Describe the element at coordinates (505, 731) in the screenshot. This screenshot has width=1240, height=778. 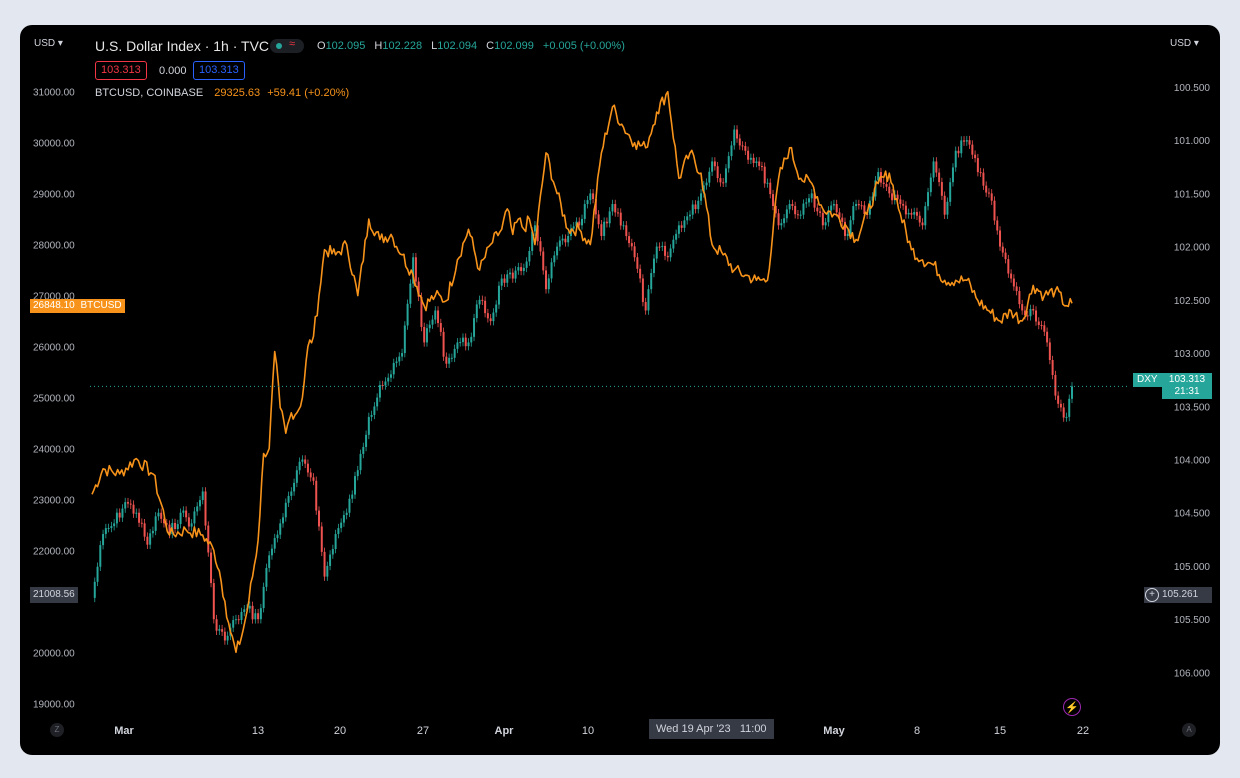
I see `x-axis-tick: Apr` at that location.